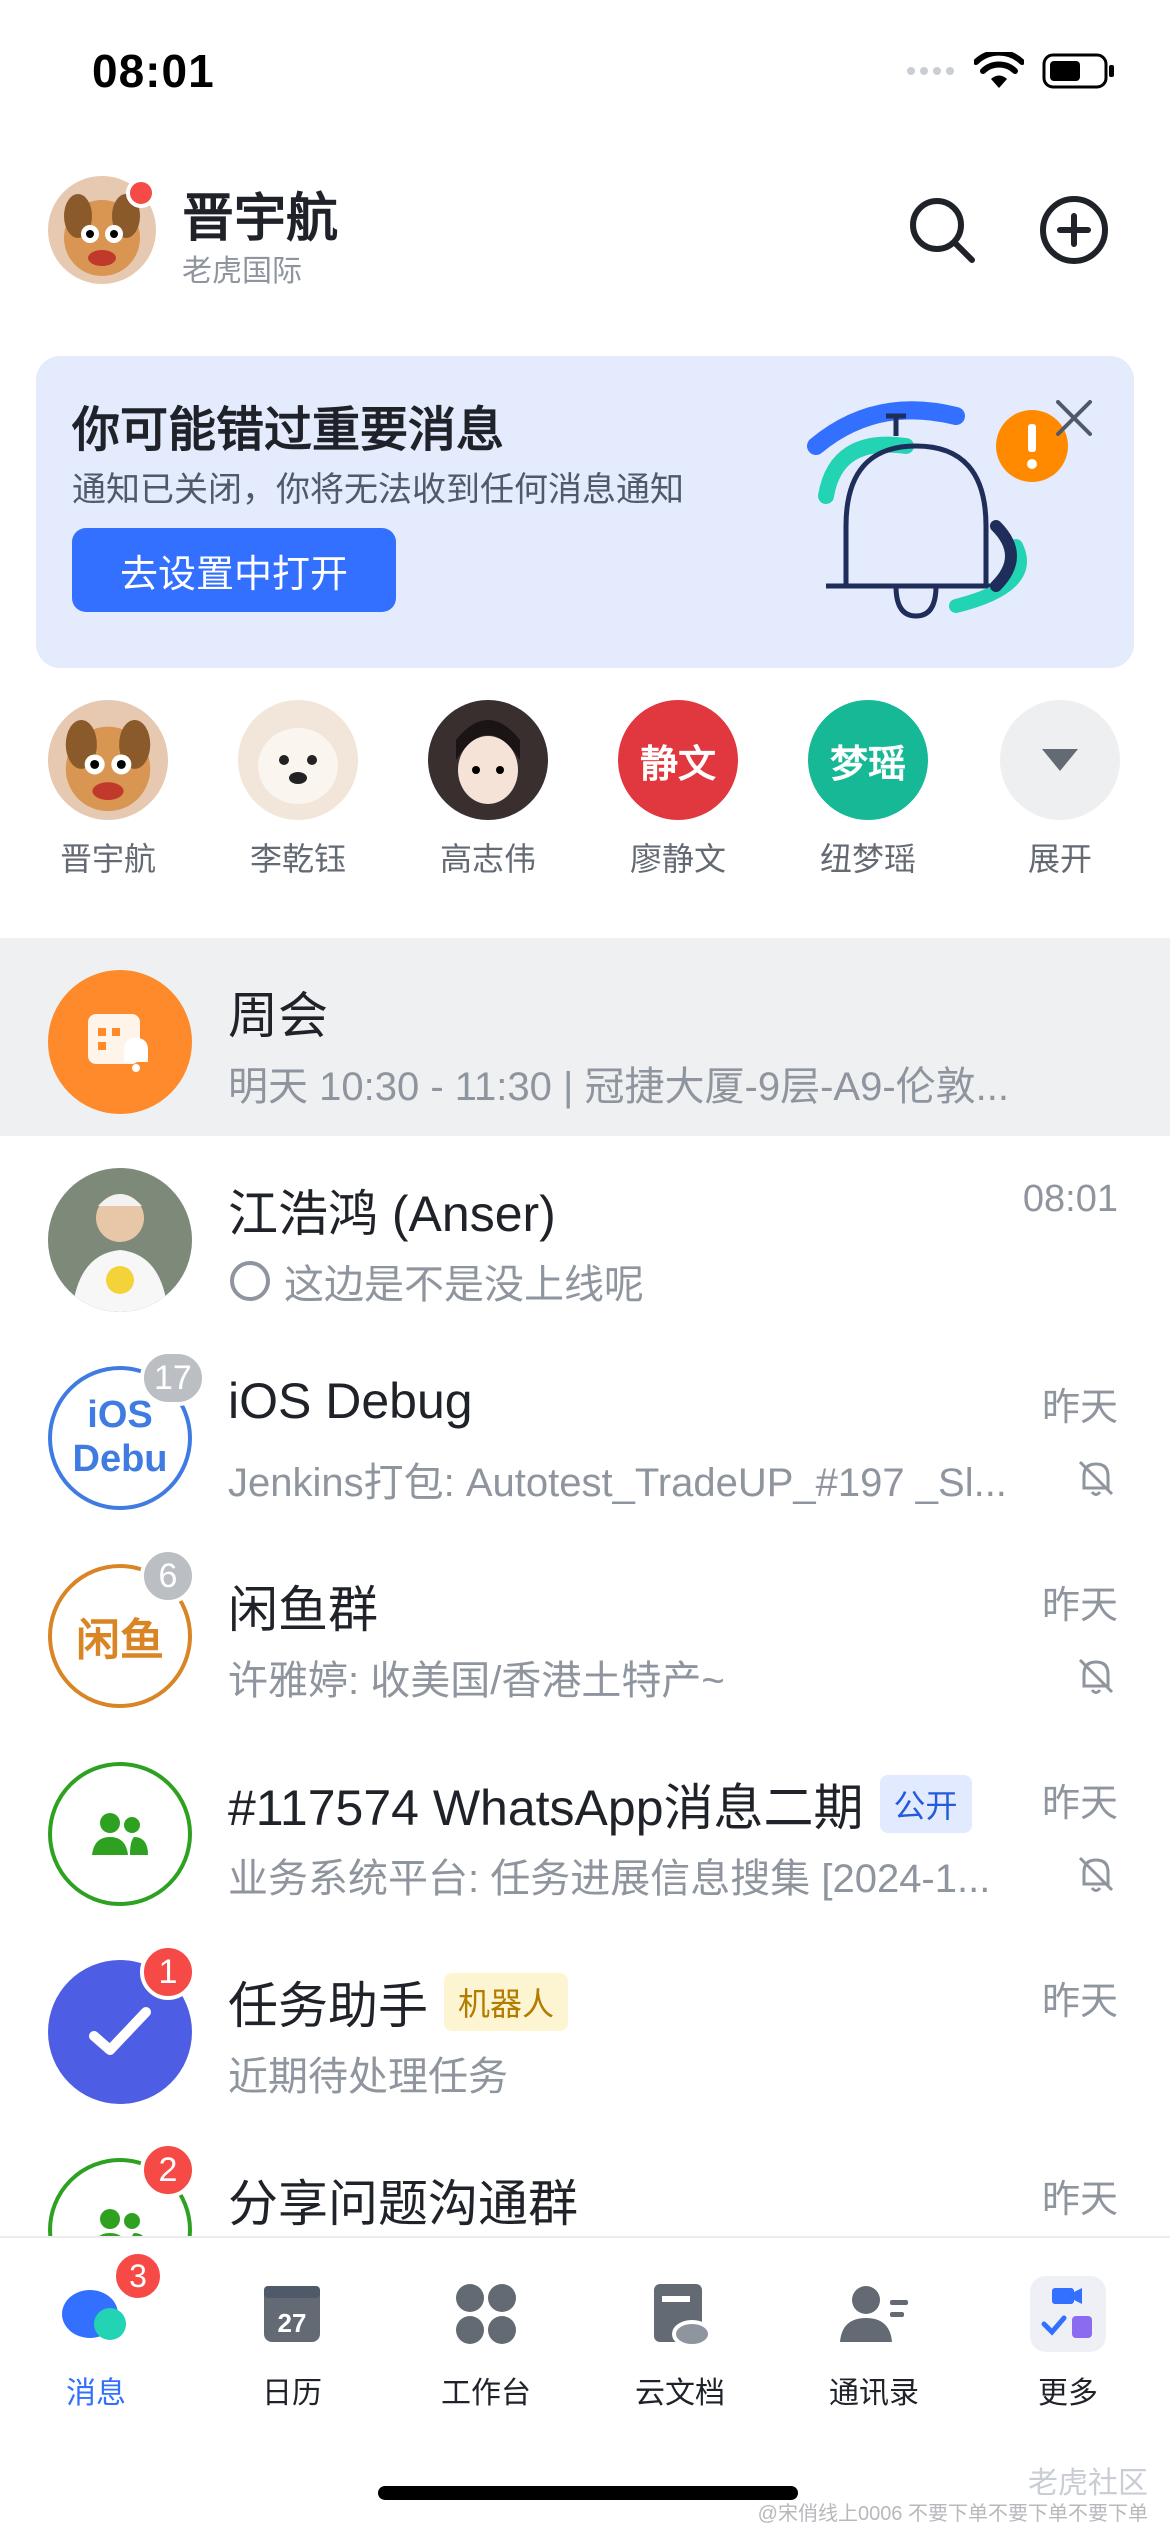  I want to click on chat-time: 08:01, so click(1070, 1199).